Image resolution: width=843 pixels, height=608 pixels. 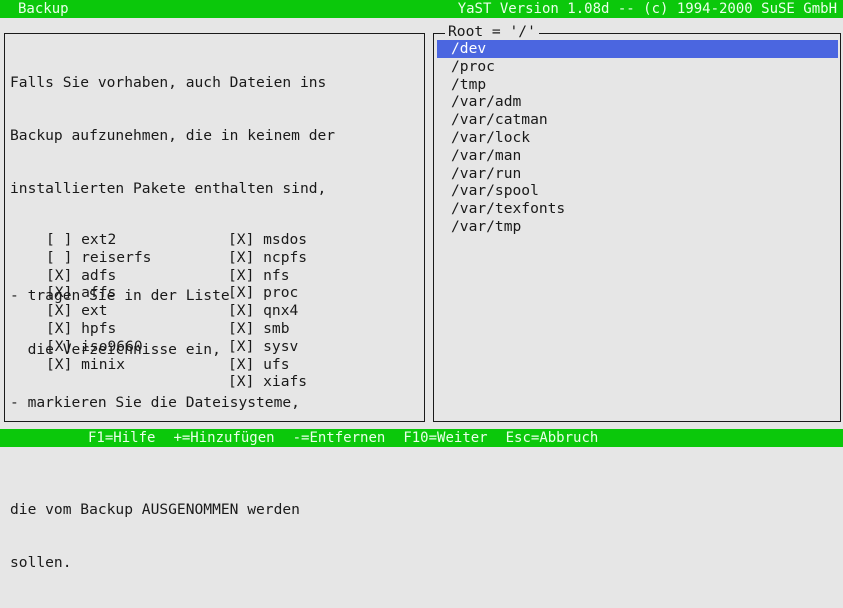 I want to click on filesystem-name: nfs, so click(x=272, y=275).